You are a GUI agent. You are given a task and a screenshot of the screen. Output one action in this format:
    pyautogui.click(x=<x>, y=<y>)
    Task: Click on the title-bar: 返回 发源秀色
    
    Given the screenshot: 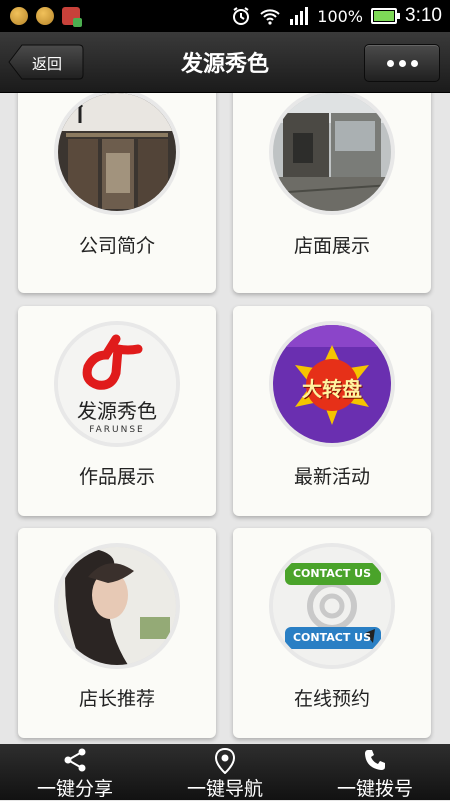 What is the action you would take?
    pyautogui.click(x=225, y=62)
    